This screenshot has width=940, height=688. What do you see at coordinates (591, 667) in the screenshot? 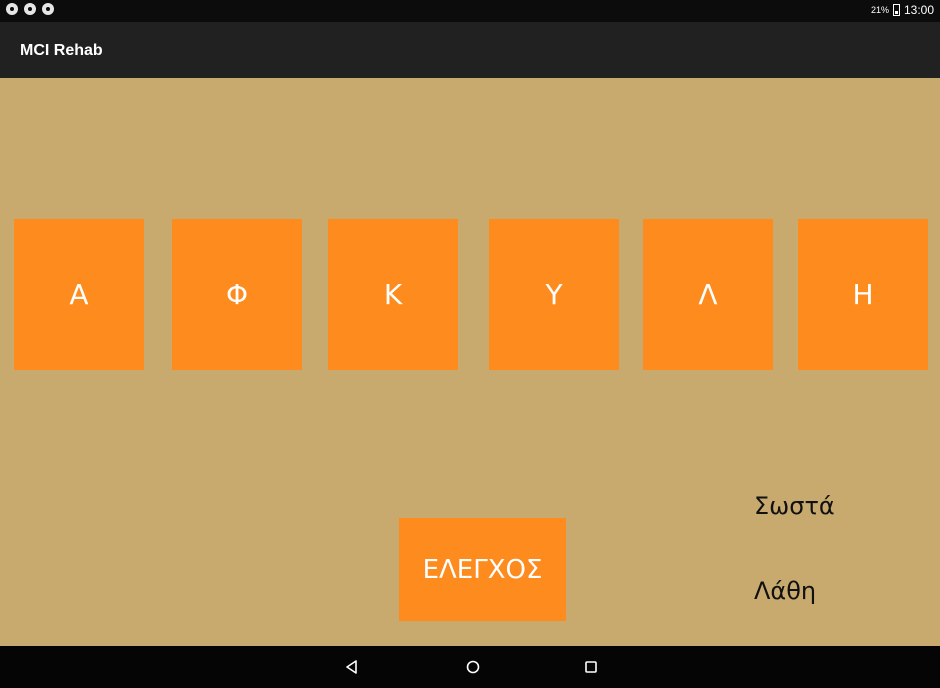
I see `recents-icon` at bounding box center [591, 667].